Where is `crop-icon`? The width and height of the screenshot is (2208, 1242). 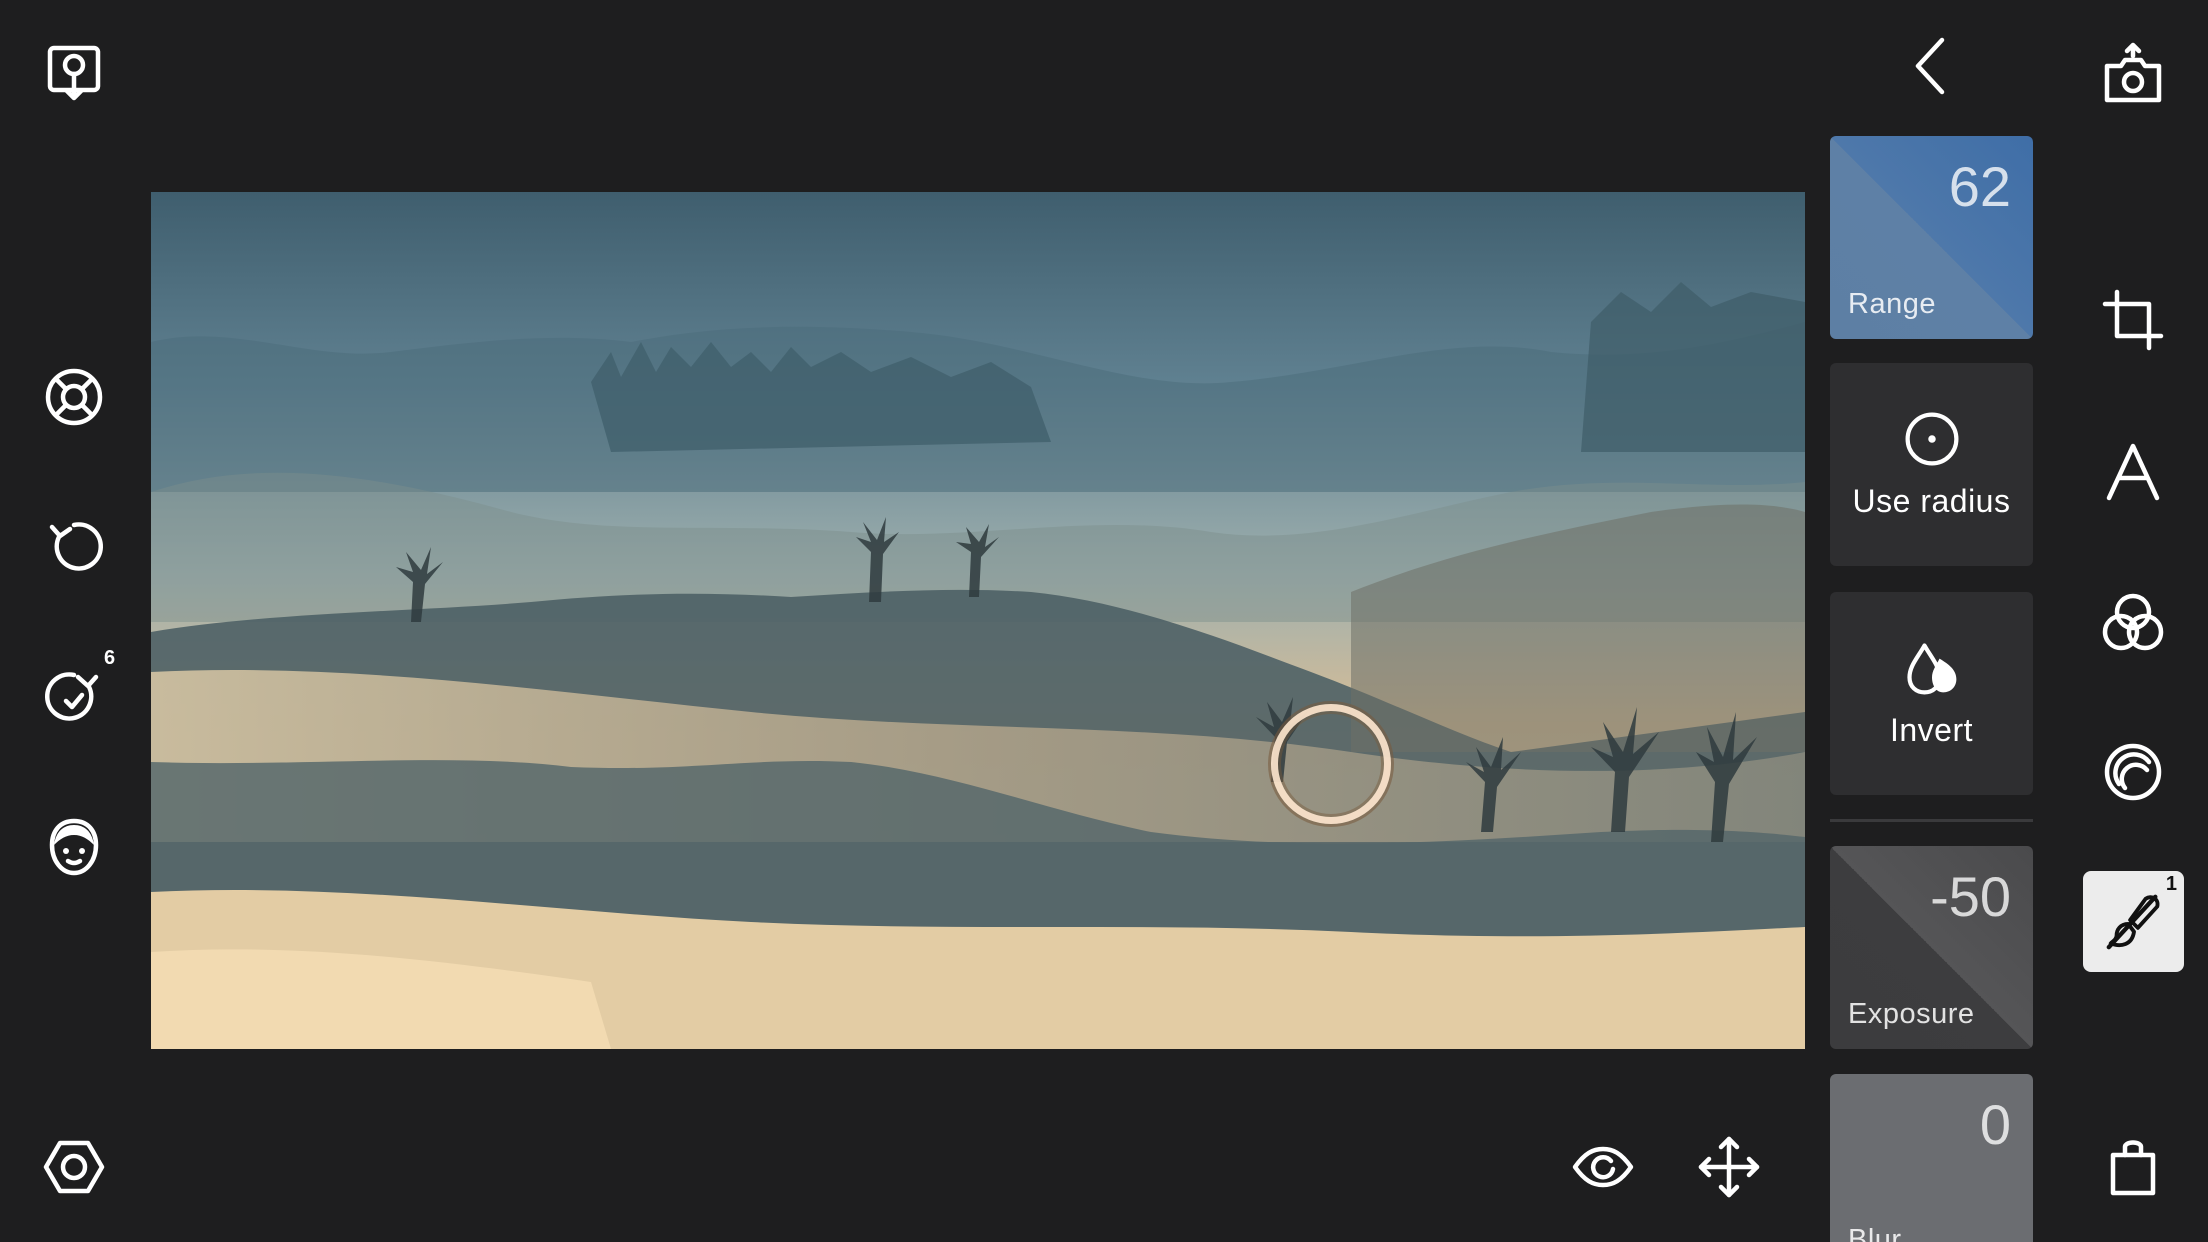 crop-icon is located at coordinates (2133, 320).